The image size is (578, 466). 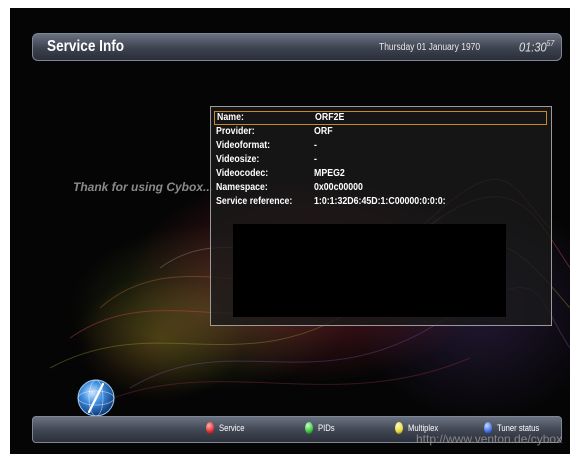 What do you see at coordinates (96, 398) in the screenshot?
I see `cybox-globe-logo-icon` at bounding box center [96, 398].